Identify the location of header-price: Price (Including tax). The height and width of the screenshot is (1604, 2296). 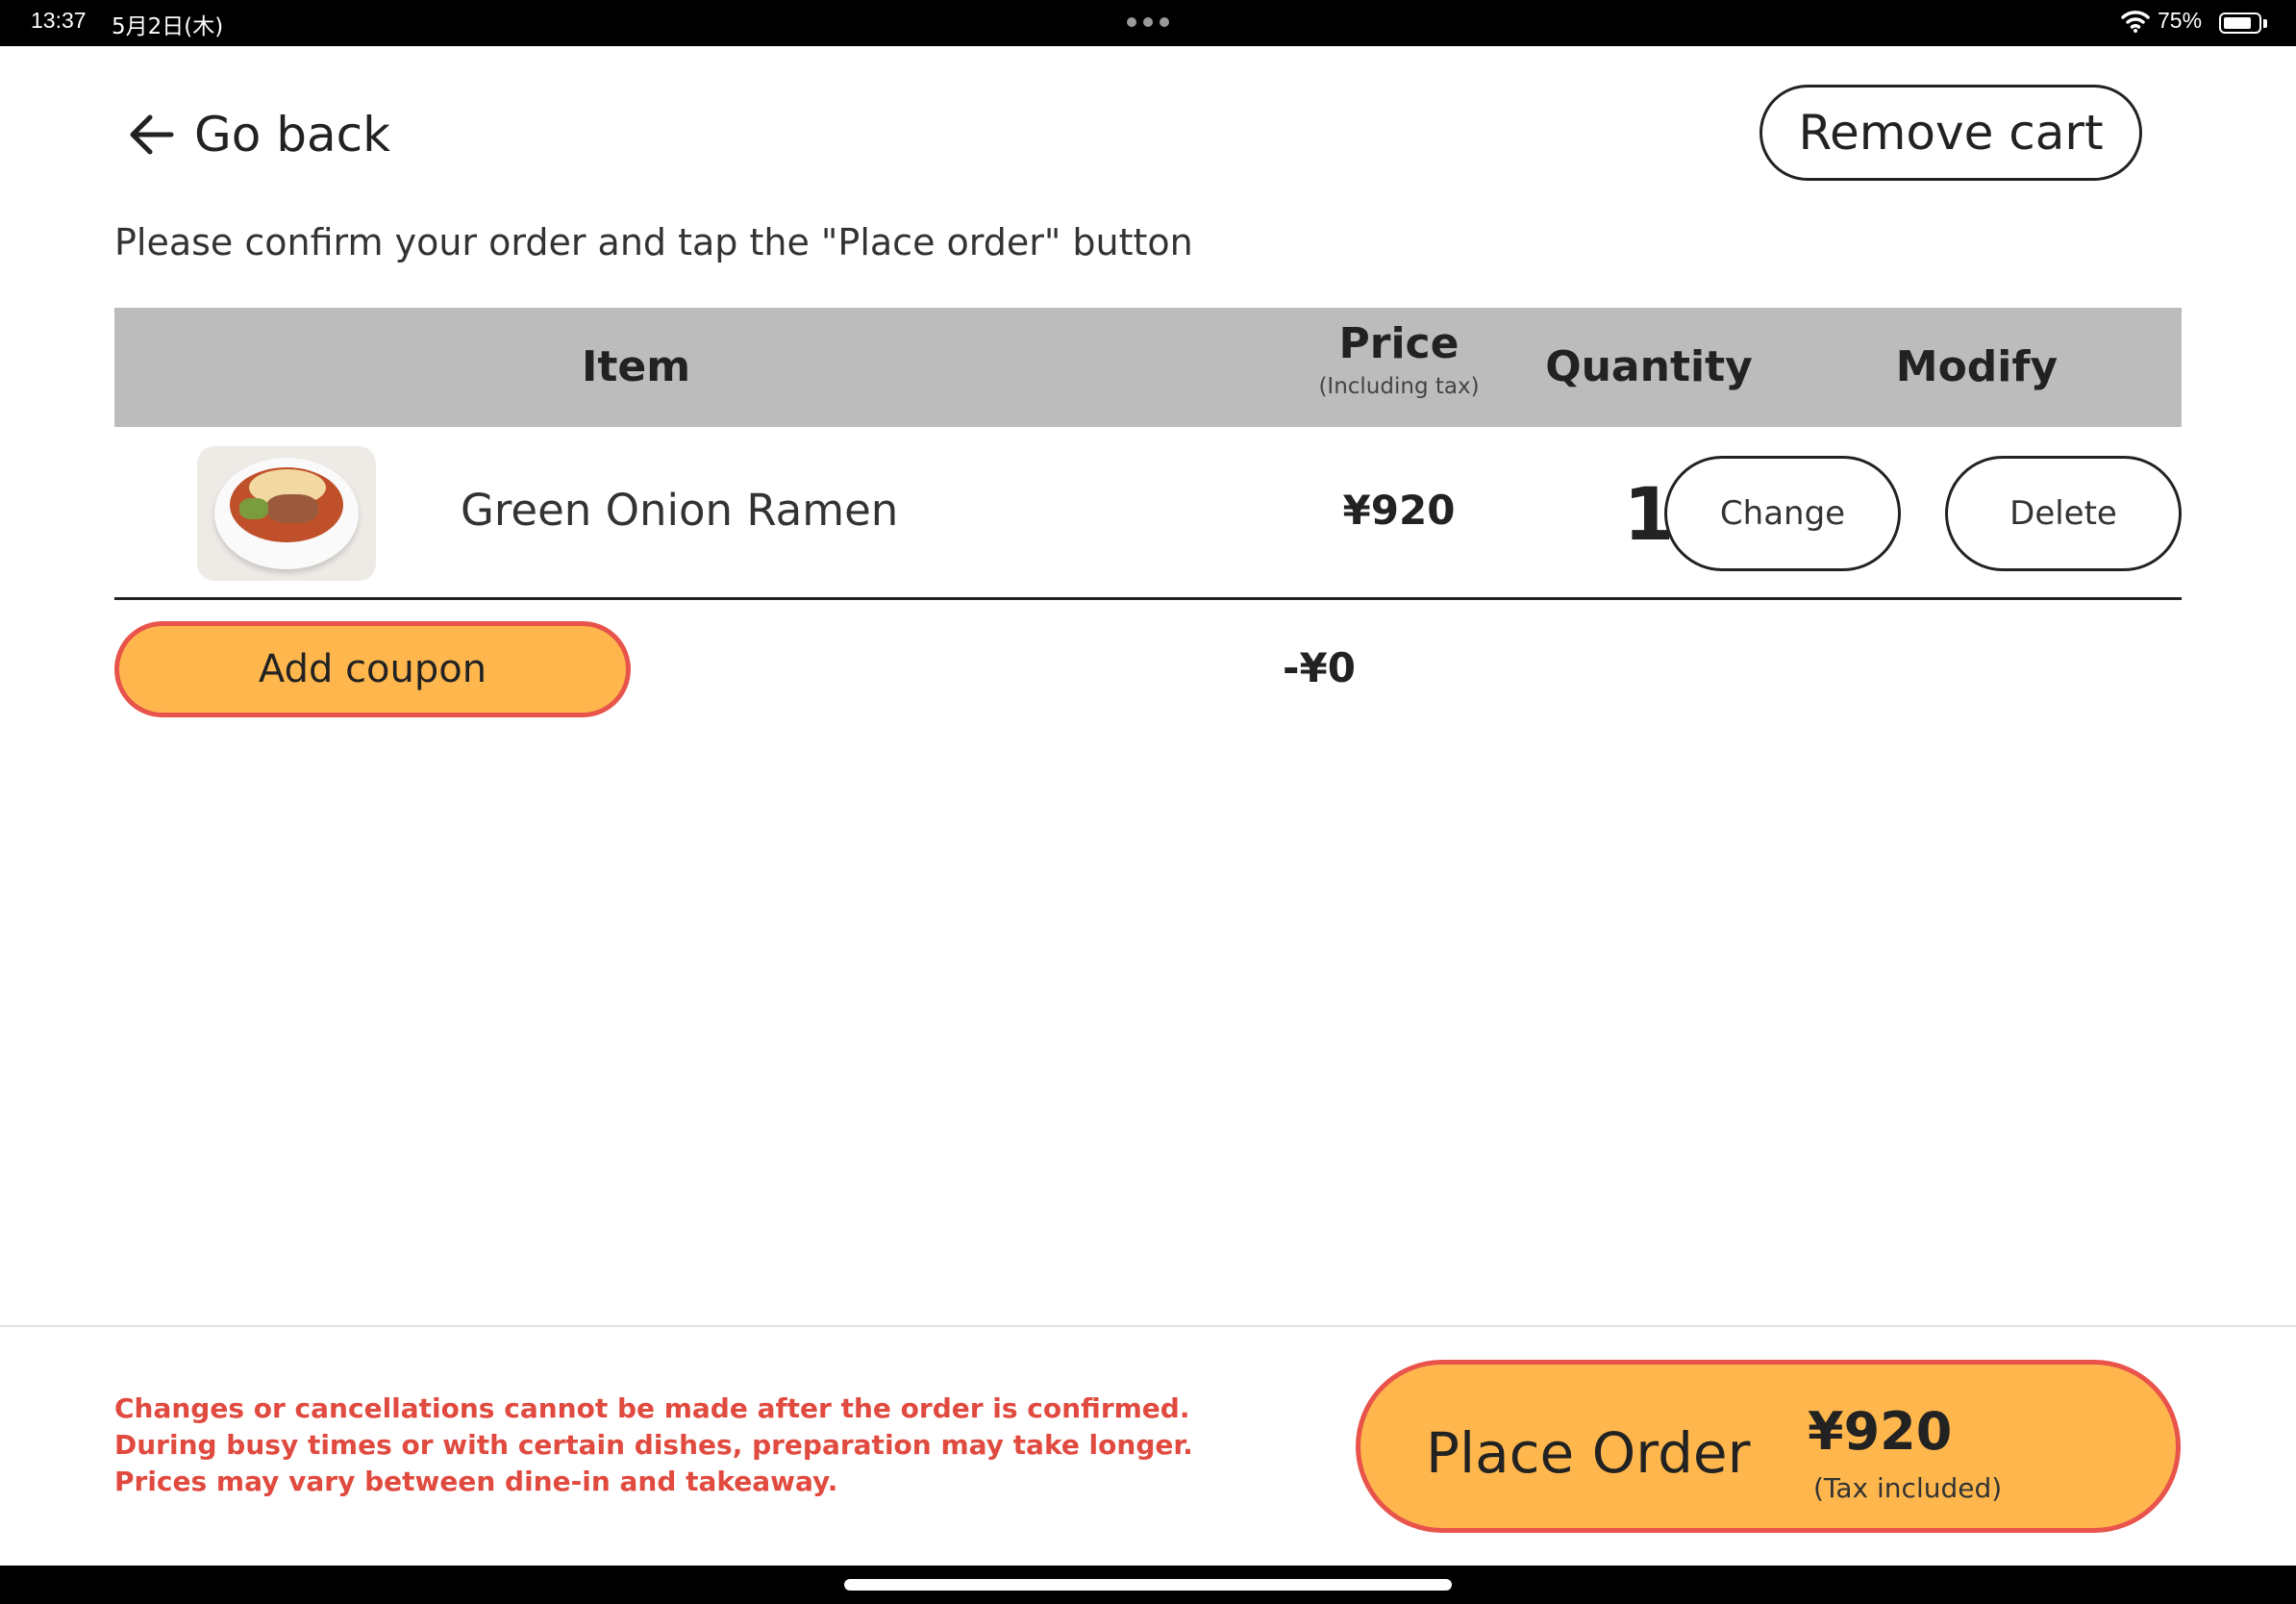
(1399, 359).